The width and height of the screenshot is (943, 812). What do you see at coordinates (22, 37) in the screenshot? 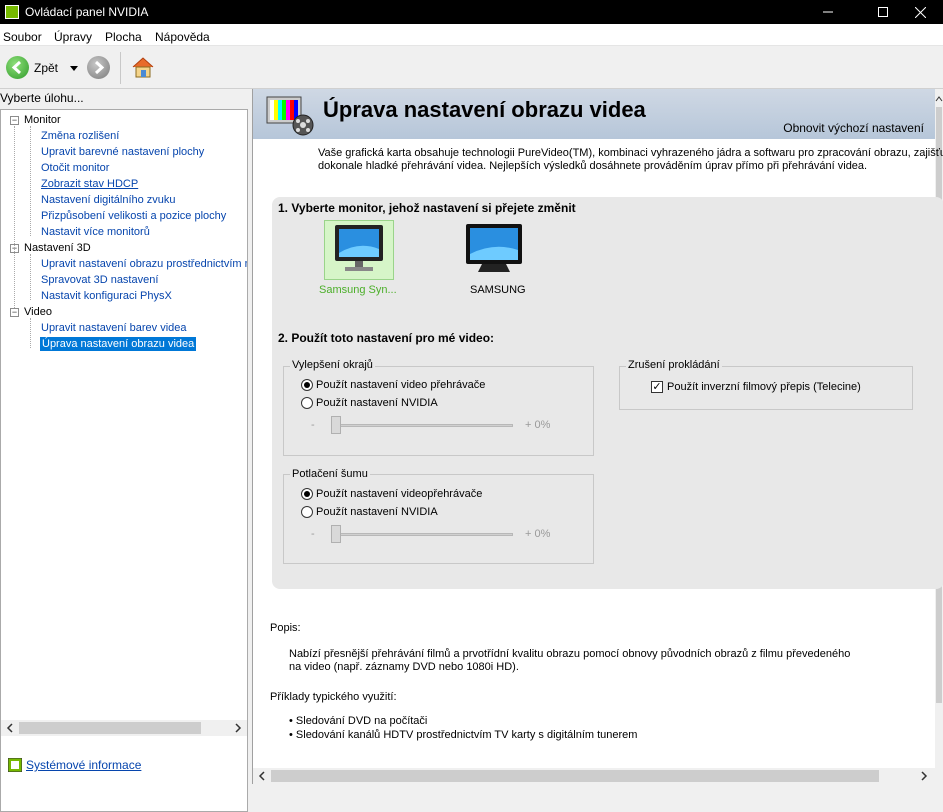
I see `menu-file: Soubor` at bounding box center [22, 37].